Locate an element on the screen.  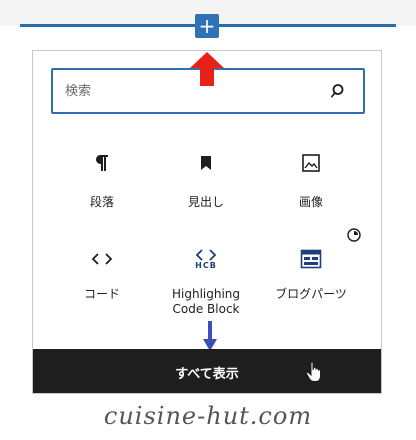
code-icon is located at coordinates (102, 259).